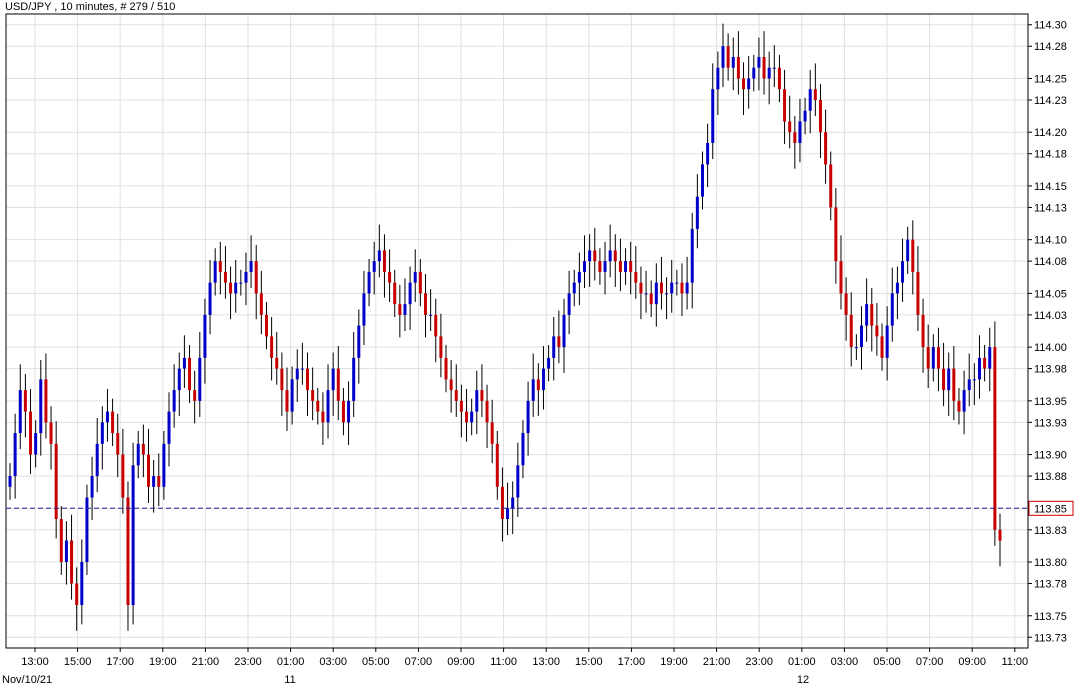 The width and height of the screenshot is (1074, 686). I want to click on y-tick-label: 113.93, so click(1050, 423).